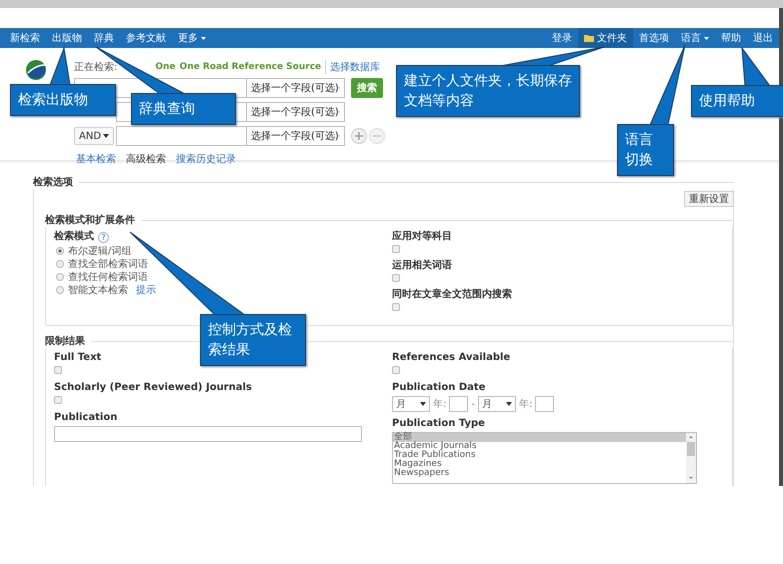 This screenshot has height=564, width=783. I want to click on field-label: 同时在文章全文范围内搜索, so click(452, 295).